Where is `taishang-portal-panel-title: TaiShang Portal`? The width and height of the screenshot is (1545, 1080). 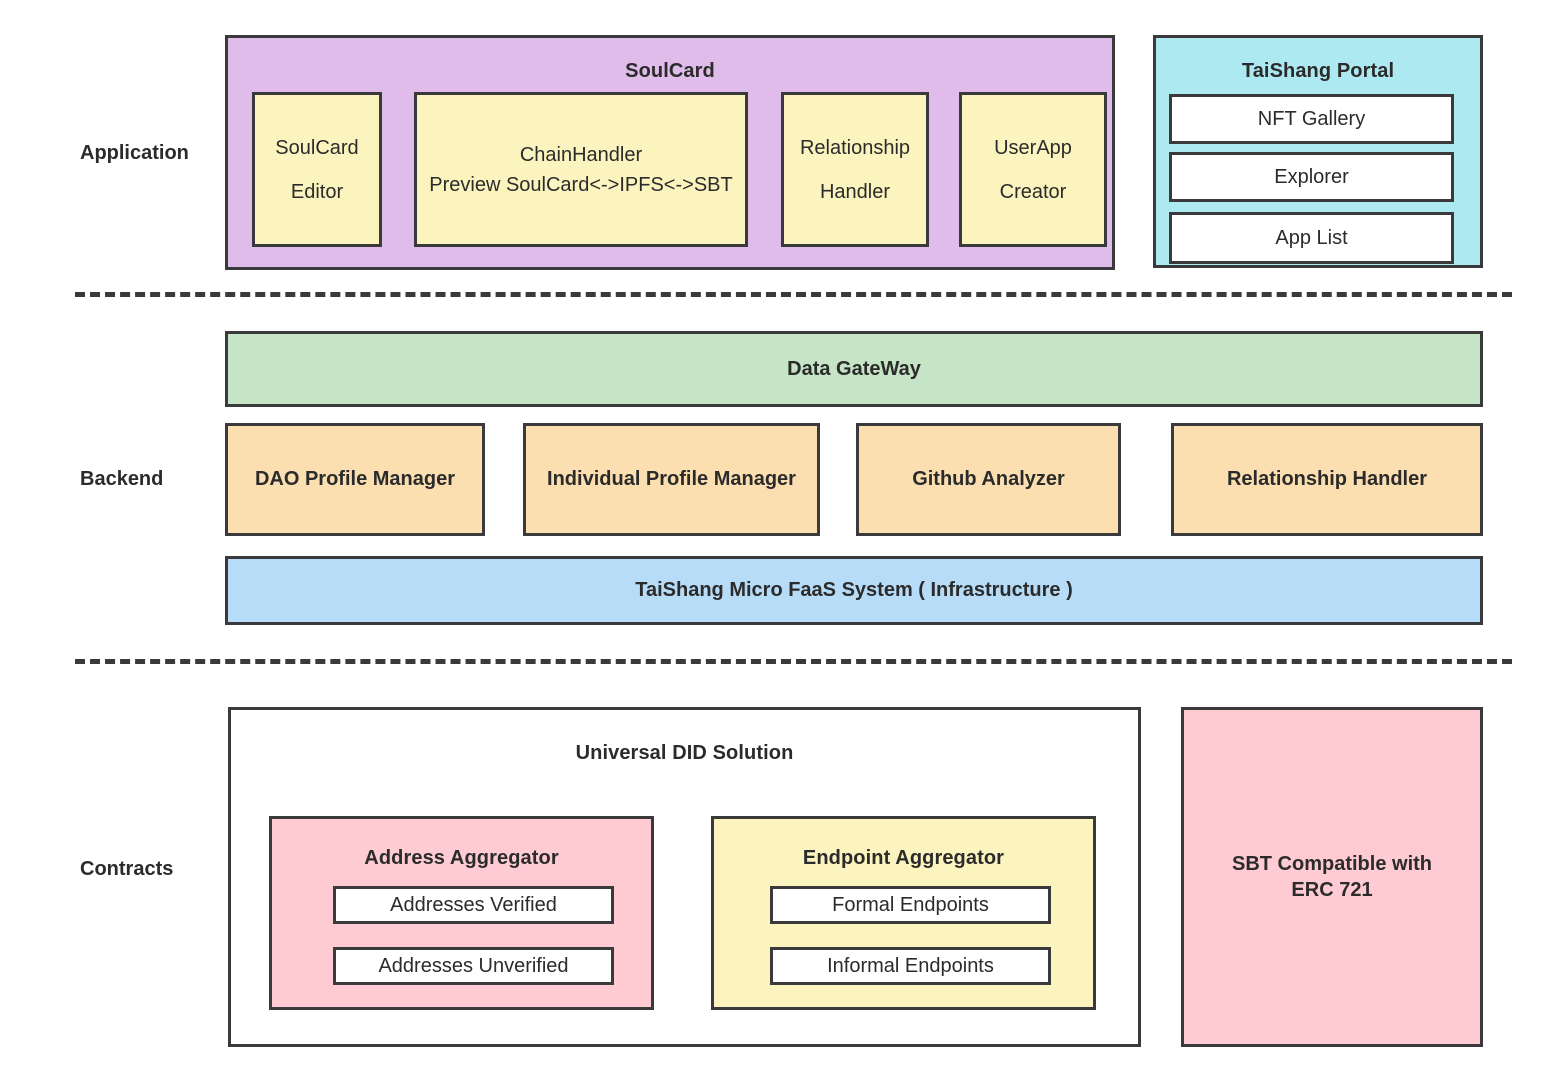 taishang-portal-panel-title: TaiShang Portal is located at coordinates (1318, 71).